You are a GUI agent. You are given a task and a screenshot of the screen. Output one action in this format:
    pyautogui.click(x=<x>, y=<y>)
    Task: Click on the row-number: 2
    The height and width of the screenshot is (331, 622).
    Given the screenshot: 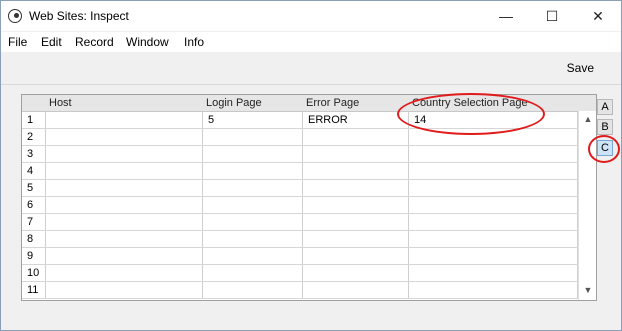 What is the action you would take?
    pyautogui.click(x=34, y=137)
    